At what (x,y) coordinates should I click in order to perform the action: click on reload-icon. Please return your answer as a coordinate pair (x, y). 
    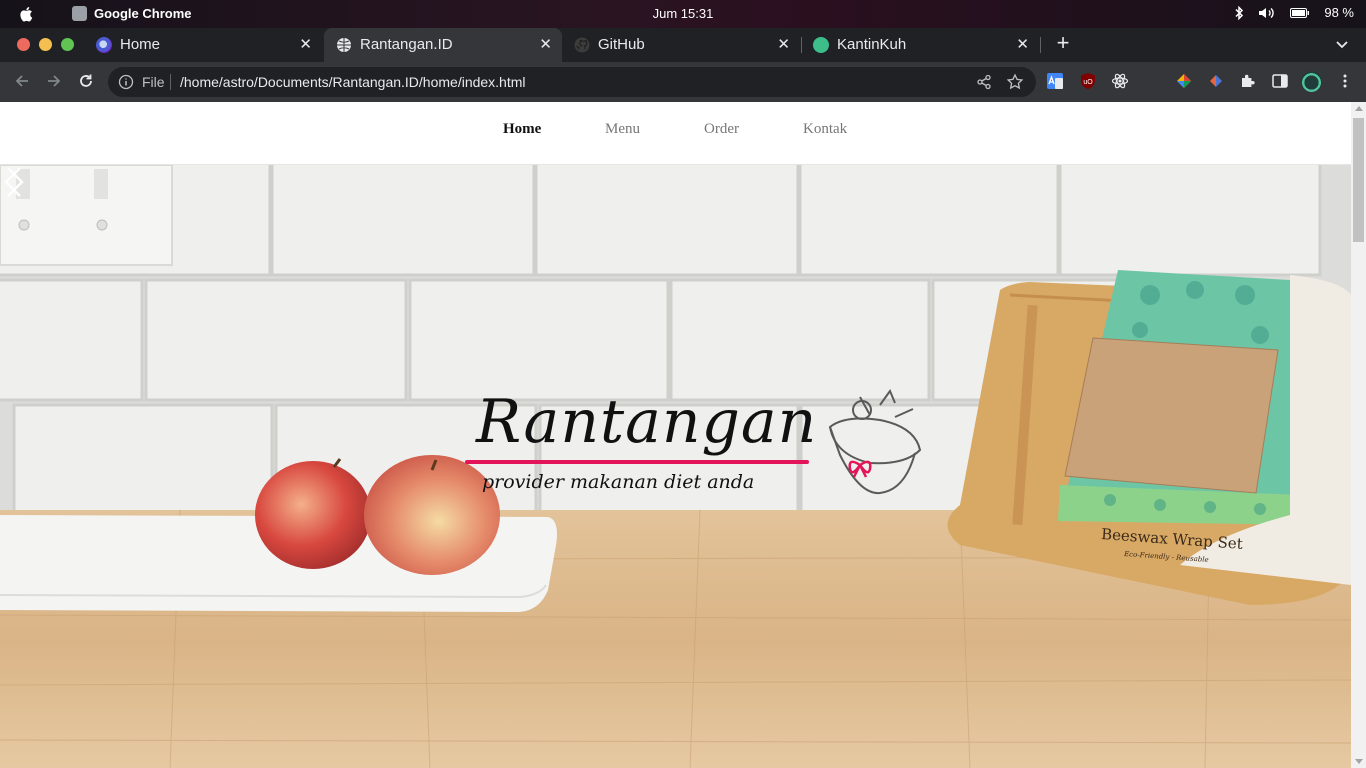
    Looking at the image, I should click on (86, 81).